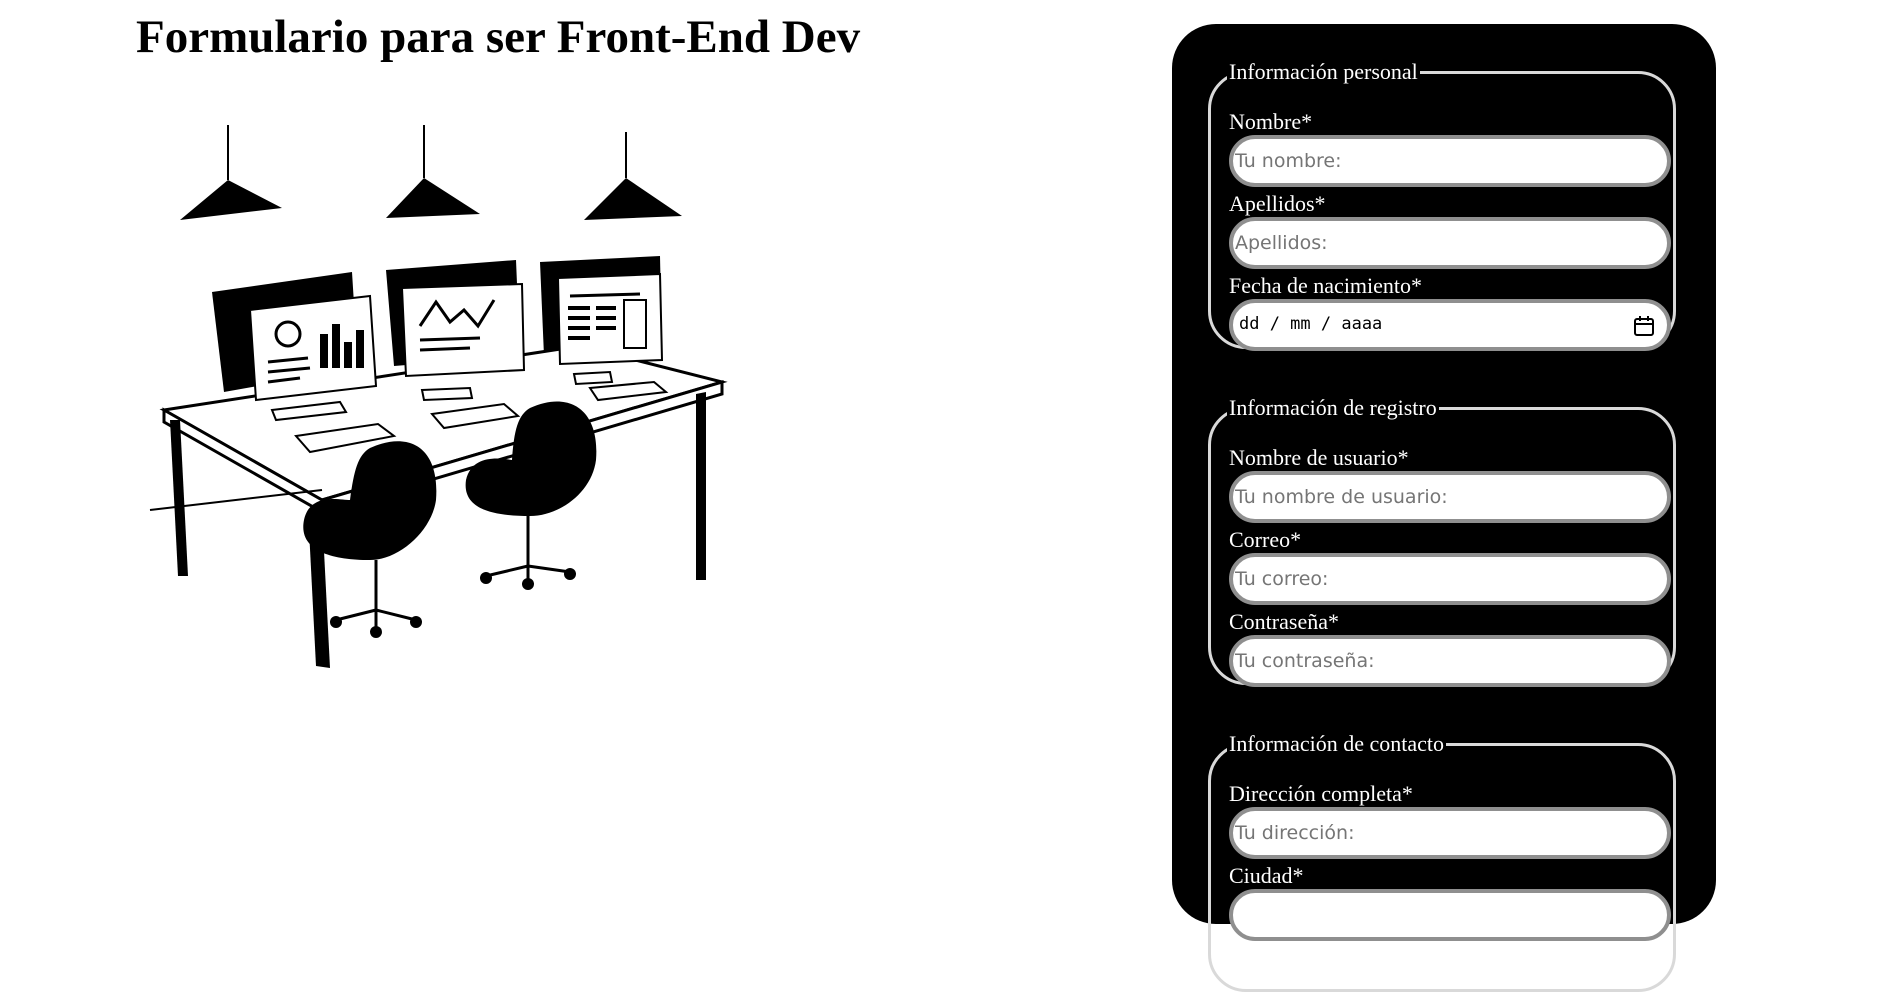 This screenshot has width=1891, height=992. I want to click on correo-label: Correo*, so click(1265, 539).